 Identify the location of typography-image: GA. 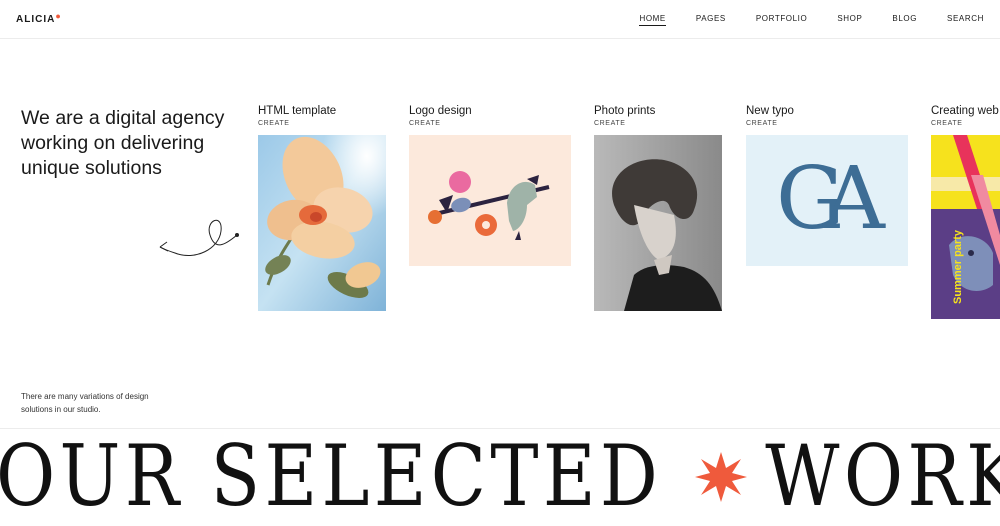
(827, 200).